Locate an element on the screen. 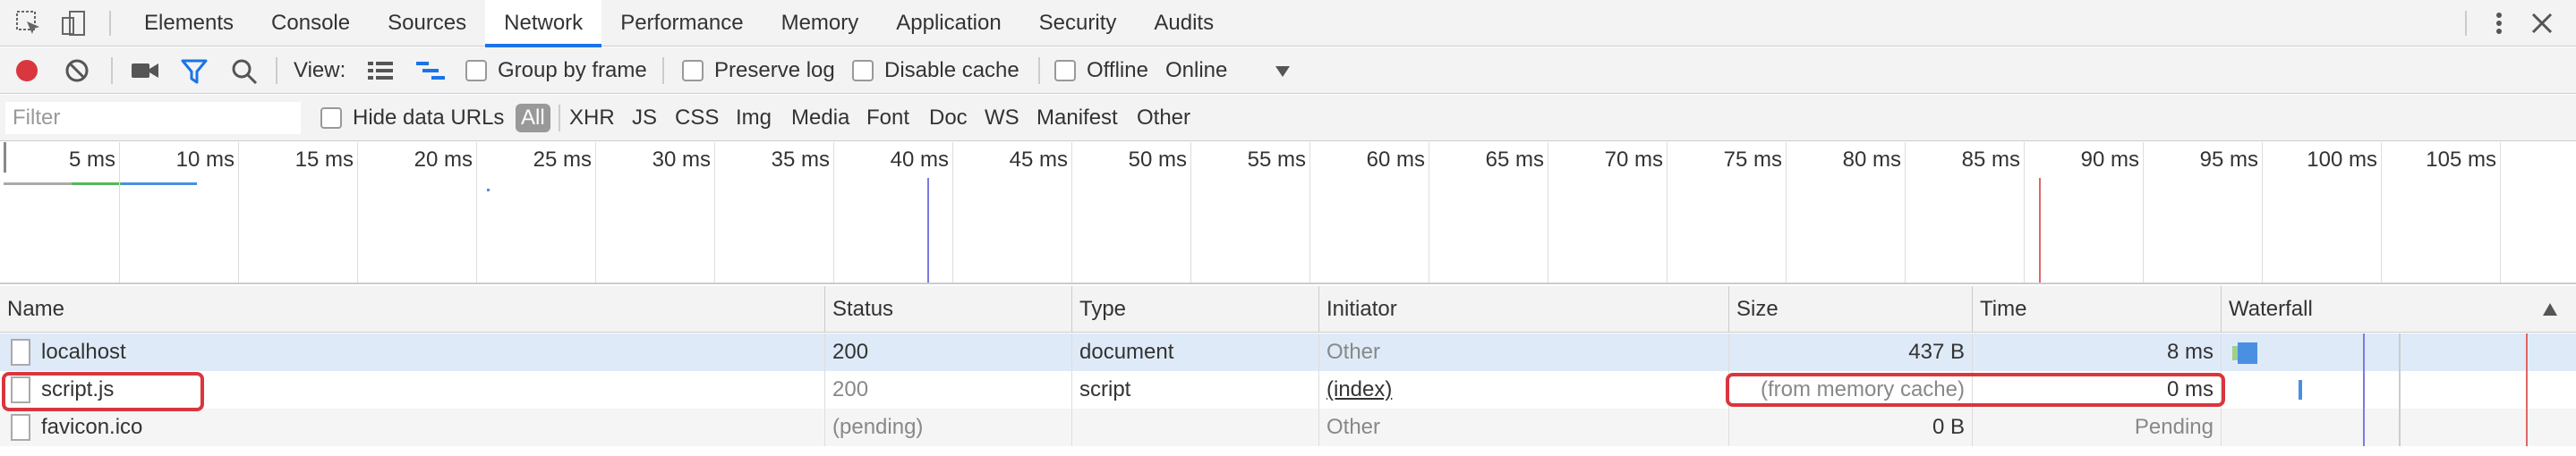 The height and width of the screenshot is (456, 2576). timeline-tick-label: 90 ms is located at coordinates (2109, 160).